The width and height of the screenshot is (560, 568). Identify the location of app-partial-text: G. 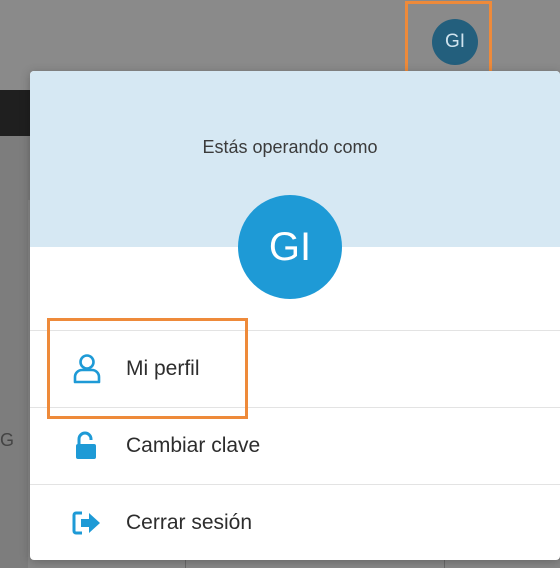
(7, 440).